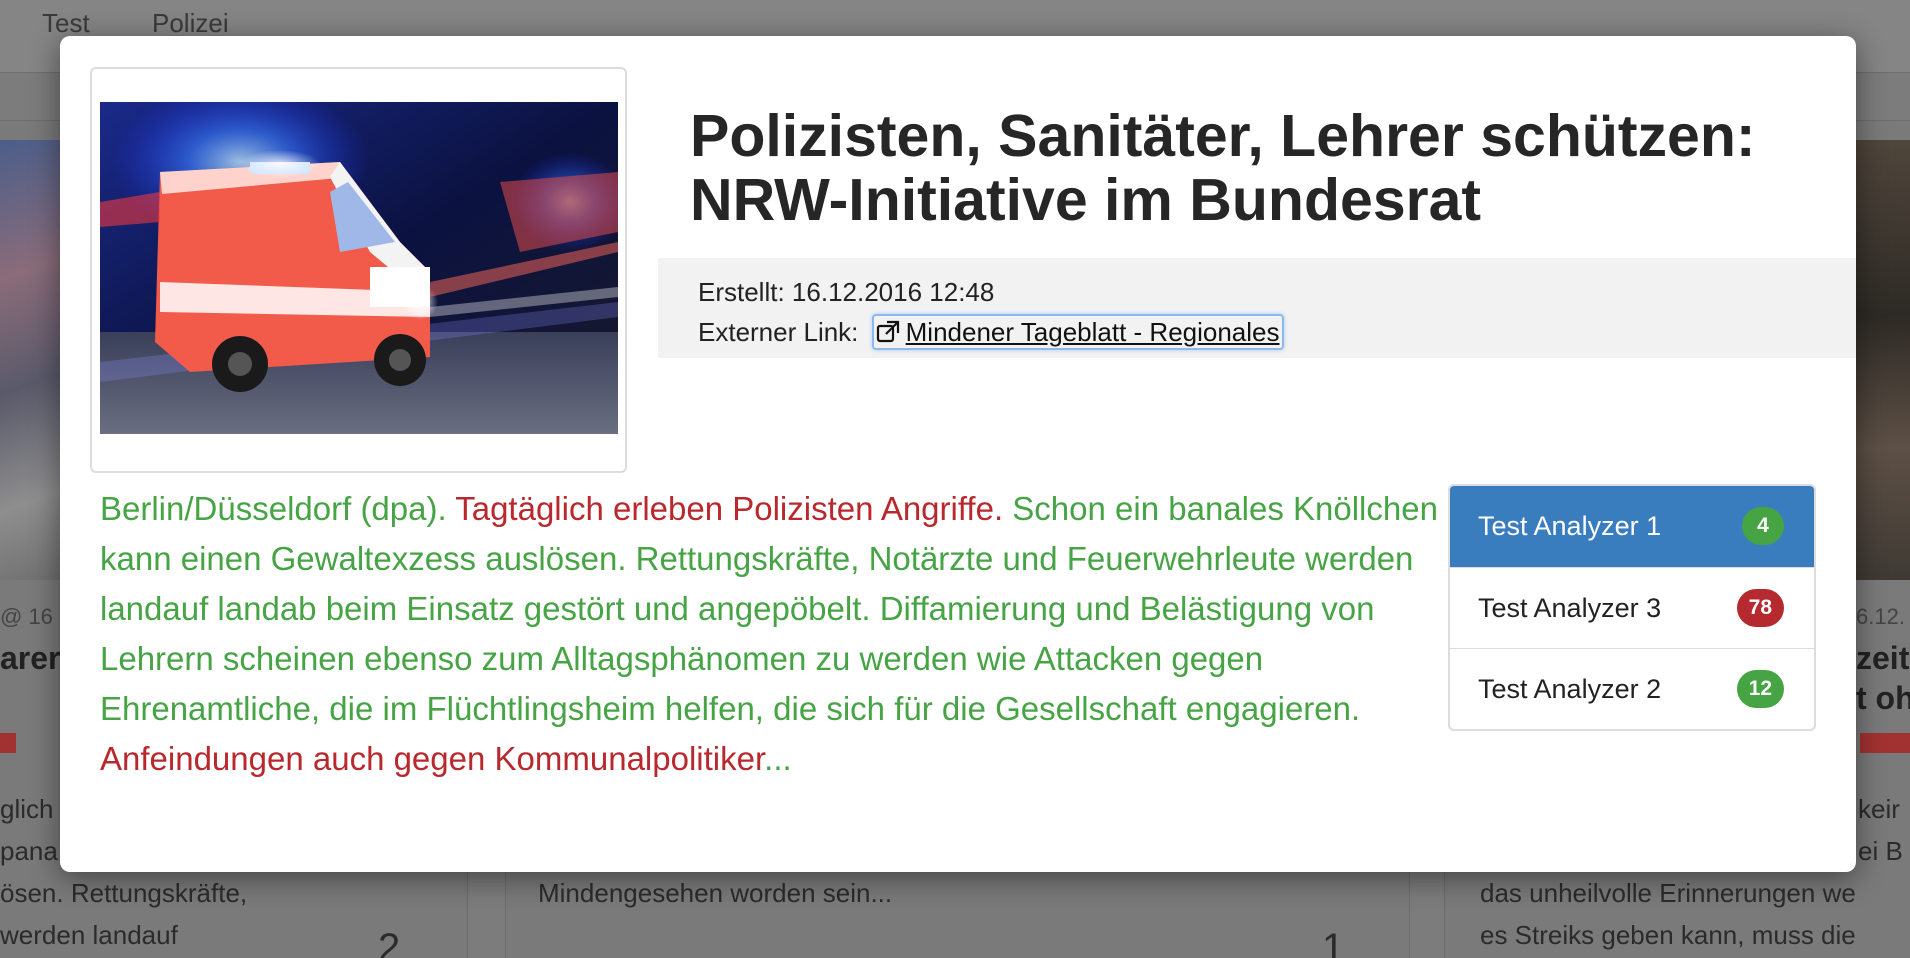 The image size is (1910, 958). Describe the element at coordinates (1668, 893) in the screenshot. I see `background-card-text-right: das unheilvolle Erinnerungen we` at that location.